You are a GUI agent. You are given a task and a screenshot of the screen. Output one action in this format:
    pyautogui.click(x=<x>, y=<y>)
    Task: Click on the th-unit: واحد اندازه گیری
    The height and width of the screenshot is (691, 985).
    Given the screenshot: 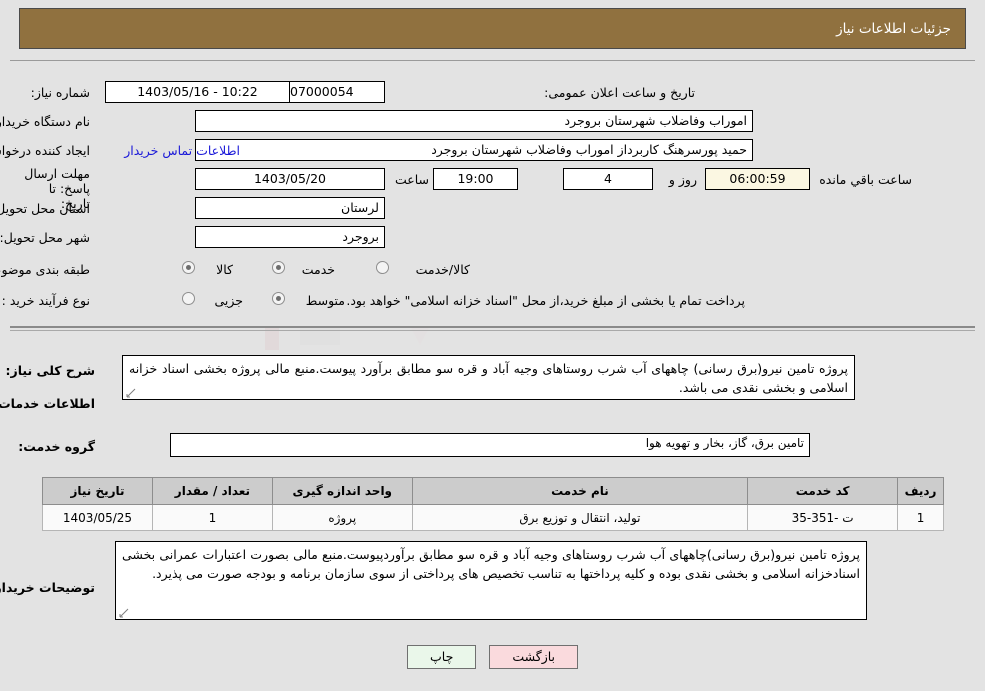 What is the action you would take?
    pyautogui.click(x=342, y=491)
    